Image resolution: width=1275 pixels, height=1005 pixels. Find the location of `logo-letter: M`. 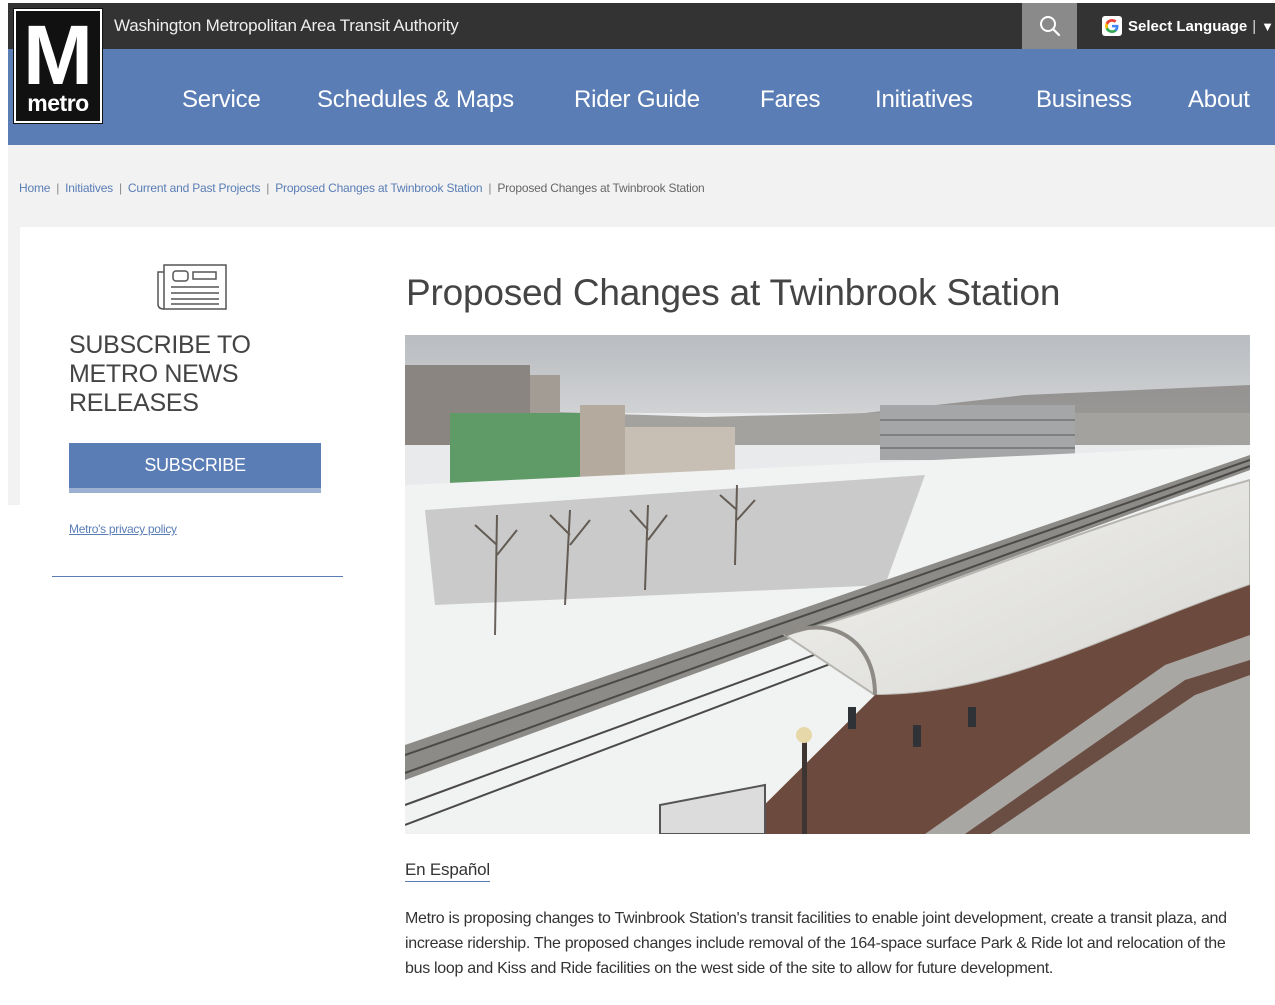

logo-letter: M is located at coordinates (58, 55).